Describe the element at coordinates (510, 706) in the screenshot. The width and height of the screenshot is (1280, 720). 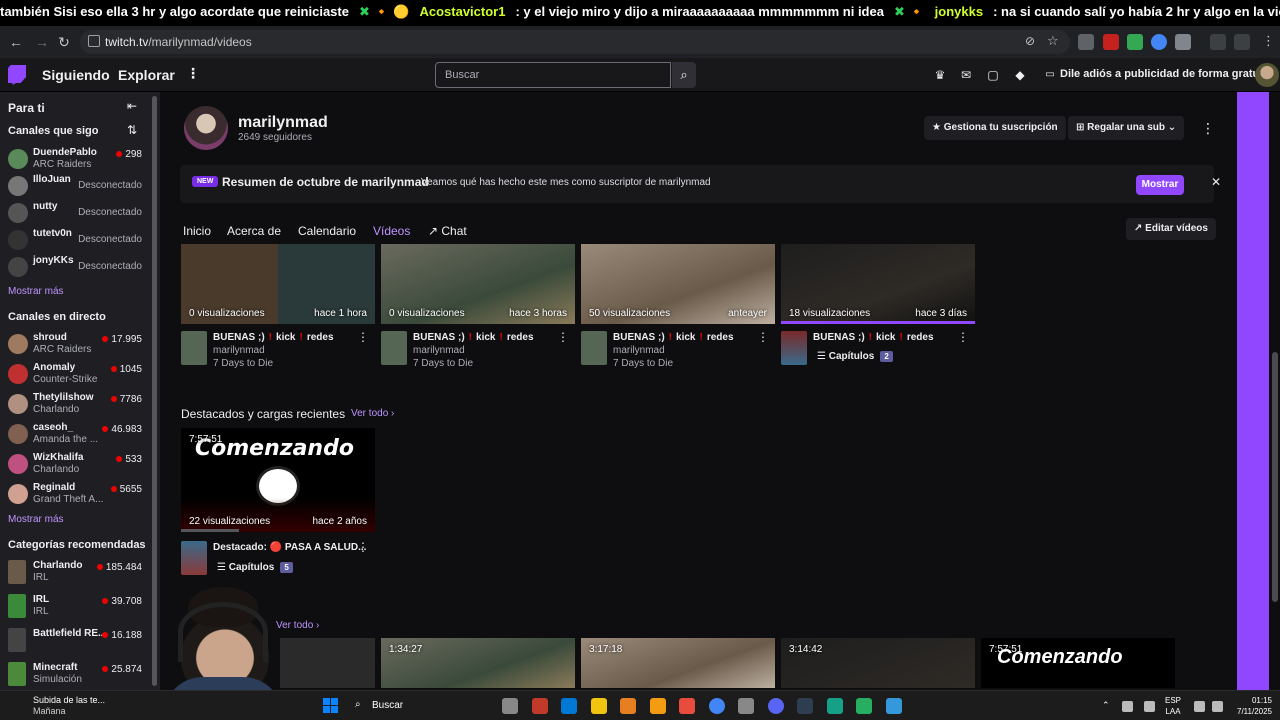
I see `task-view-icon` at that location.